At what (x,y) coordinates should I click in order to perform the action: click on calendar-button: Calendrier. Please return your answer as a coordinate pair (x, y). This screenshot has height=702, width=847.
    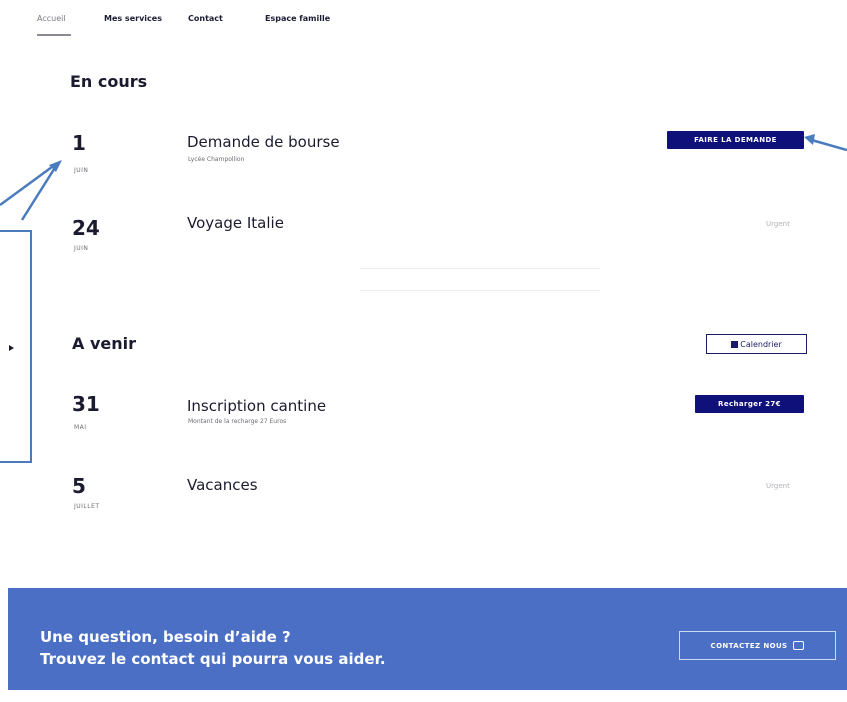
    Looking at the image, I should click on (756, 344).